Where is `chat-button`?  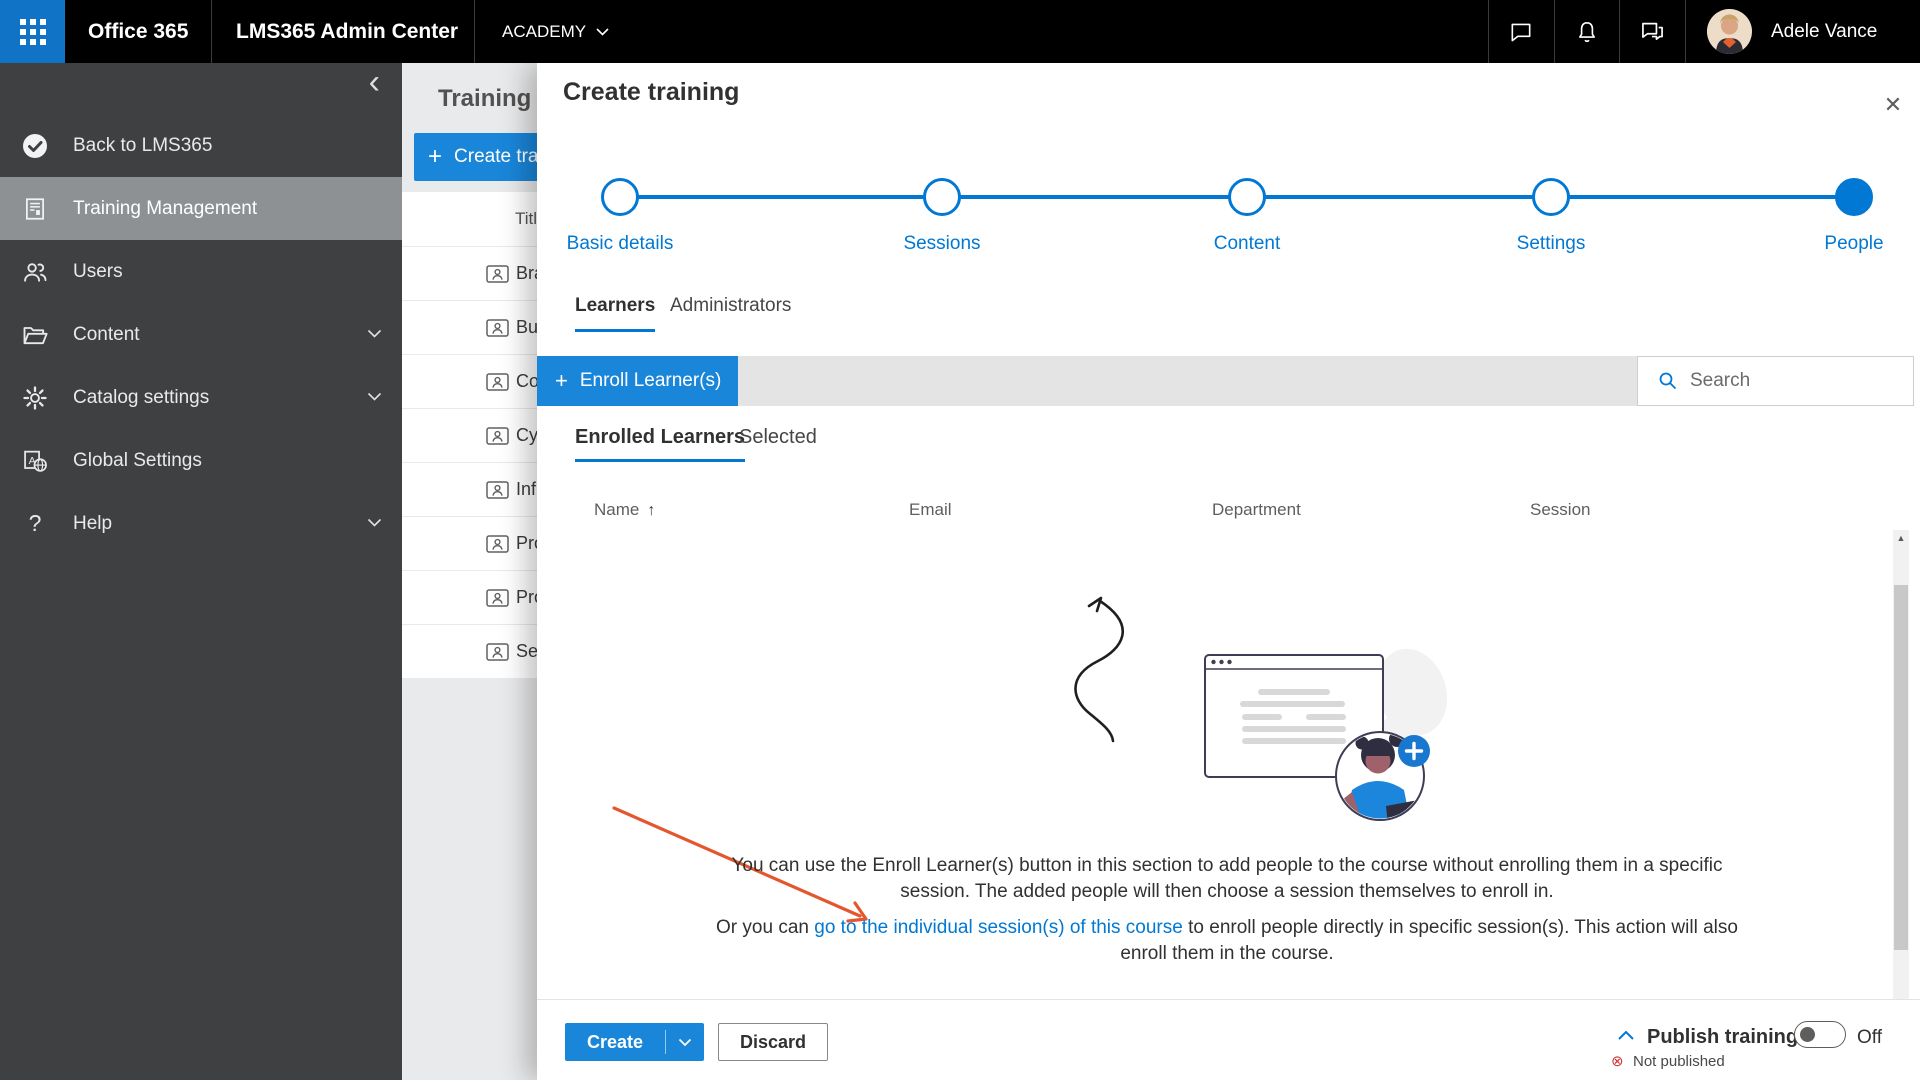
chat-button is located at coordinates (1521, 31).